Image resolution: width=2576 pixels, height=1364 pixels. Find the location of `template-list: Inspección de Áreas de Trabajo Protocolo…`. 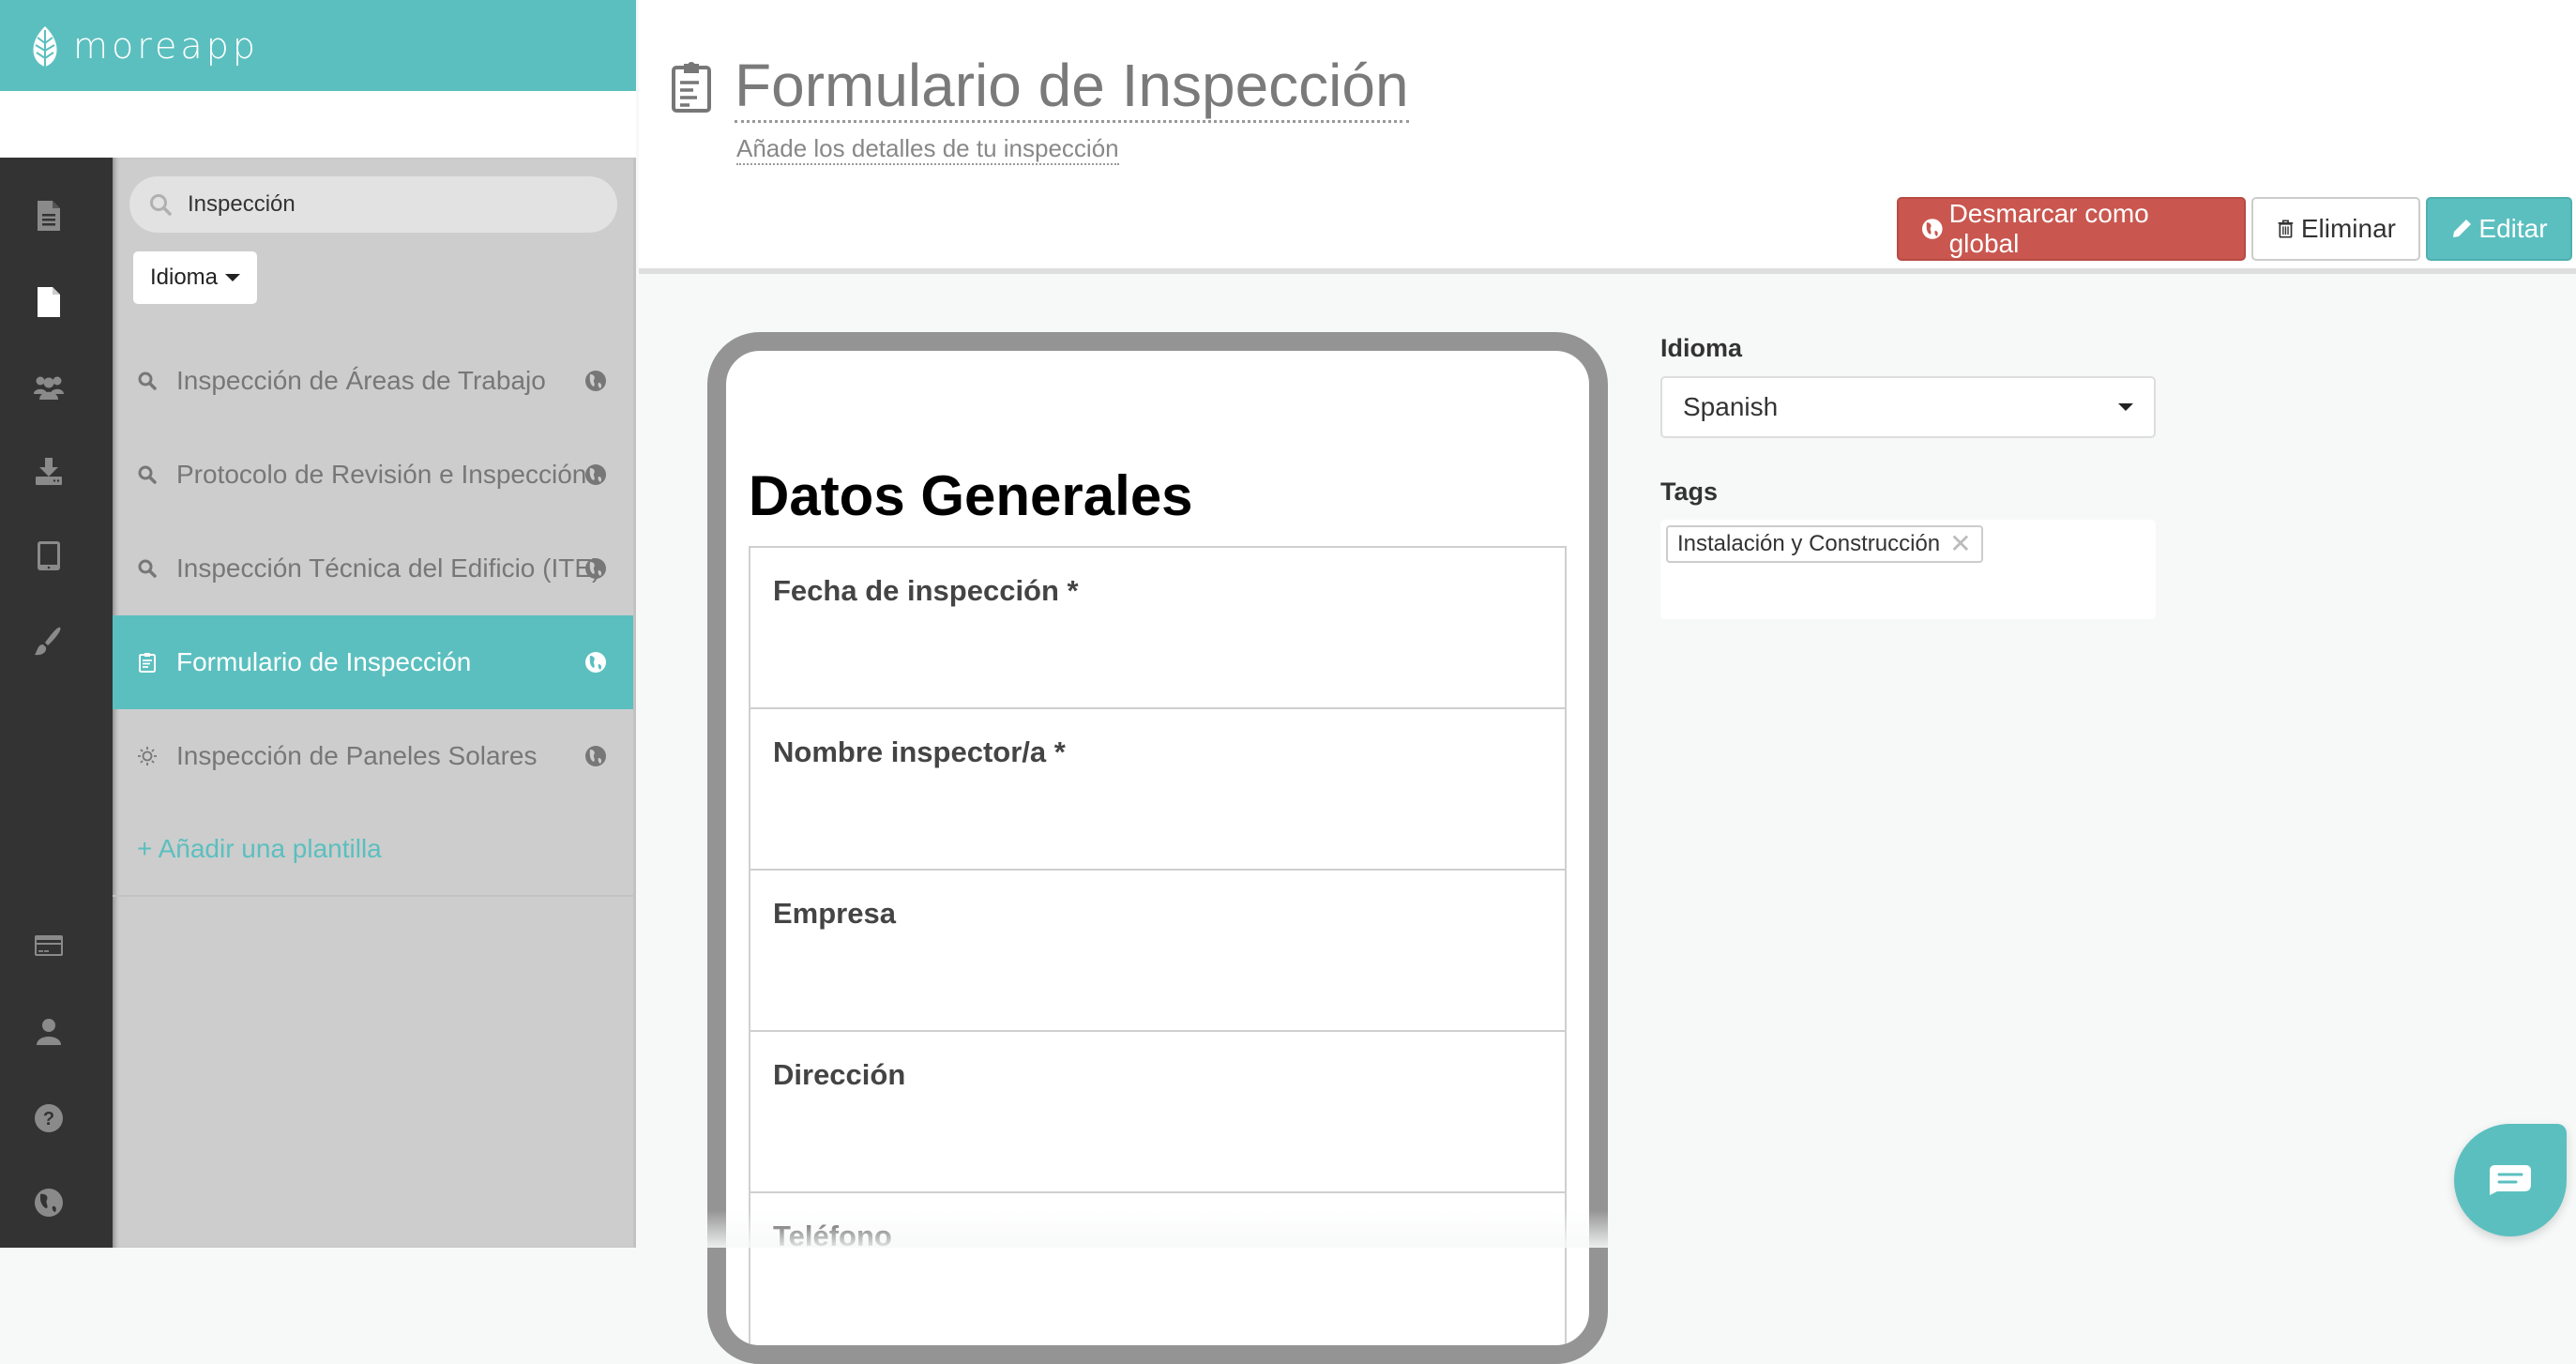

template-list: Inspección de Áreas de Trabajo Protocolo… is located at coordinates (373, 615).